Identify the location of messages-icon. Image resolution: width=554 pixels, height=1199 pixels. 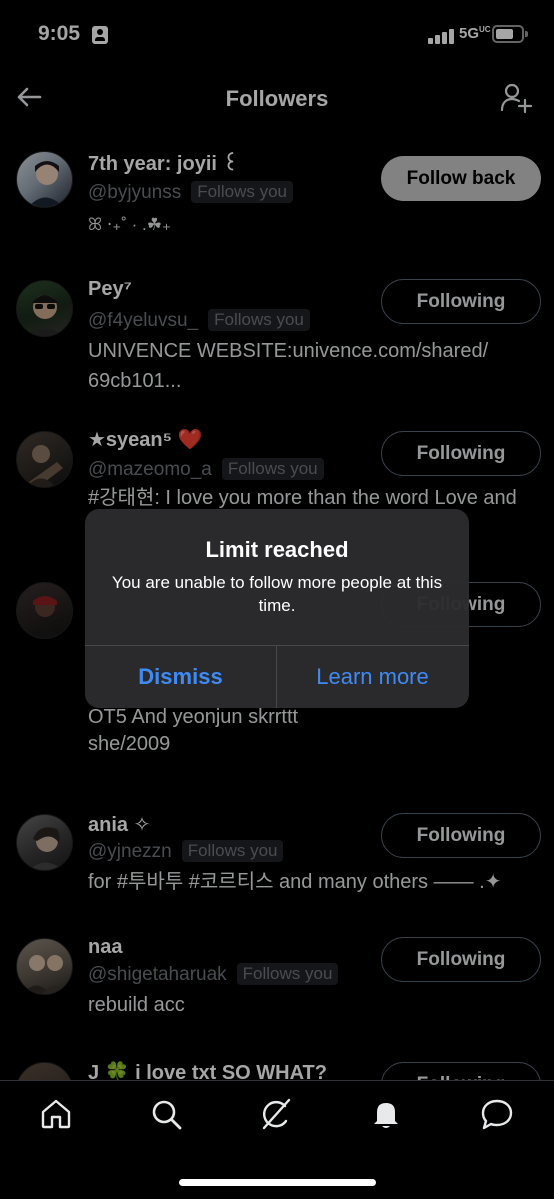
(497, 1114).